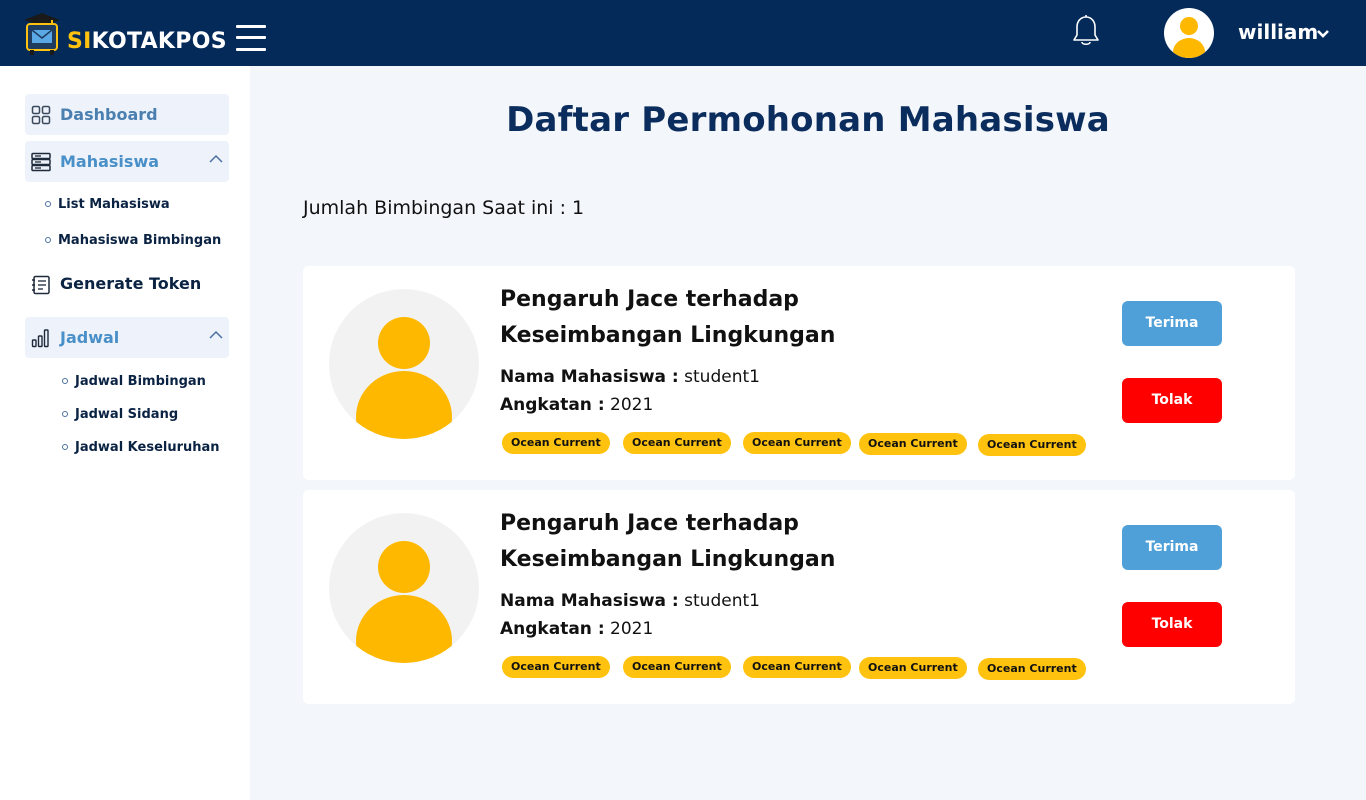  I want to click on brand-rest: KOTAKPOS, so click(159, 41).